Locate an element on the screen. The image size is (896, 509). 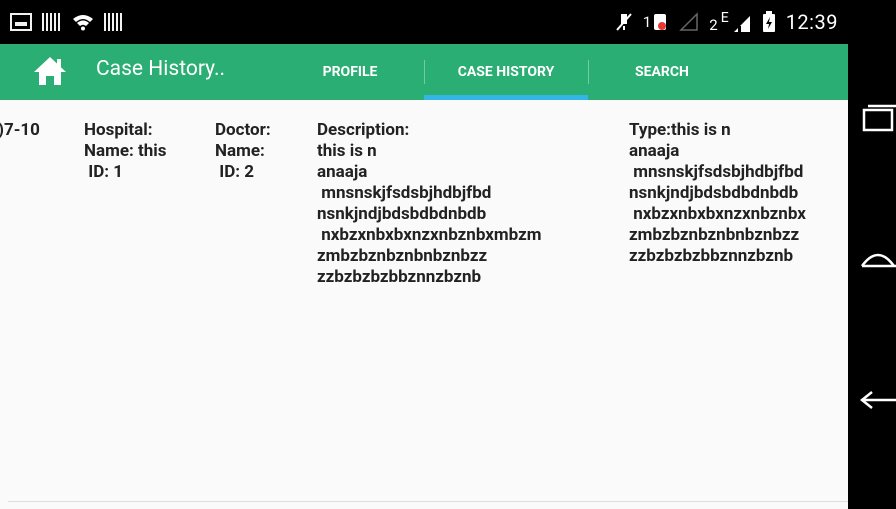
page-title: Case History.. is located at coordinates (161, 69).